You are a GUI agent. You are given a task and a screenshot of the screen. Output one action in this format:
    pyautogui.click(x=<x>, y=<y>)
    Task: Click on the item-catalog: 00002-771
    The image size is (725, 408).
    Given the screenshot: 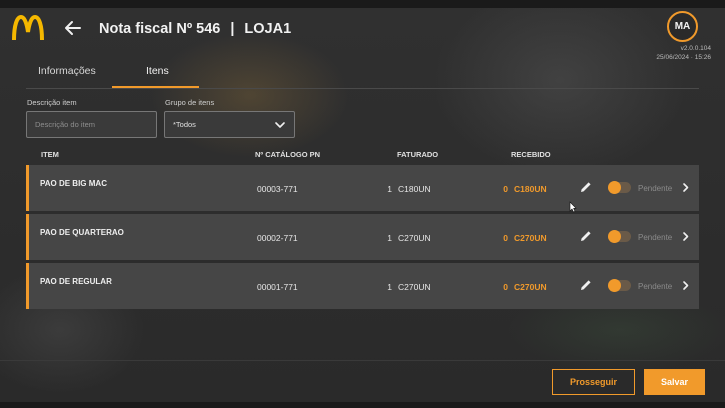 What is the action you would take?
    pyautogui.click(x=277, y=238)
    